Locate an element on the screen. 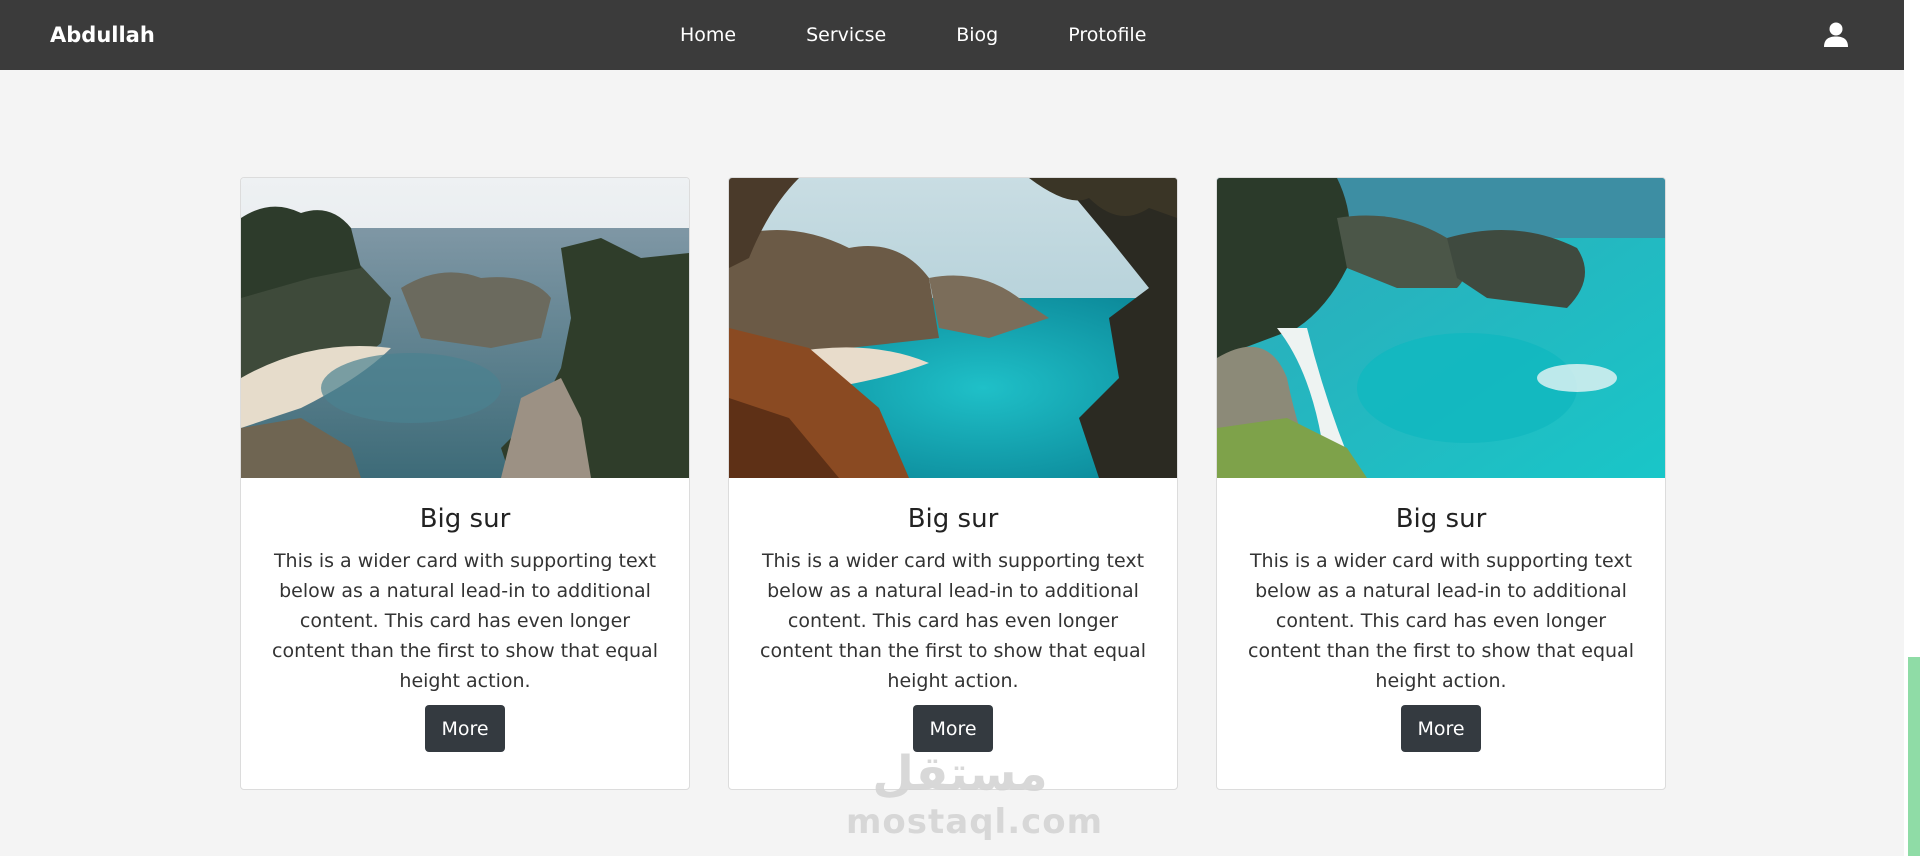 This screenshot has height=856, width=1920. nav-link-services: Servicse is located at coordinates (846, 35).